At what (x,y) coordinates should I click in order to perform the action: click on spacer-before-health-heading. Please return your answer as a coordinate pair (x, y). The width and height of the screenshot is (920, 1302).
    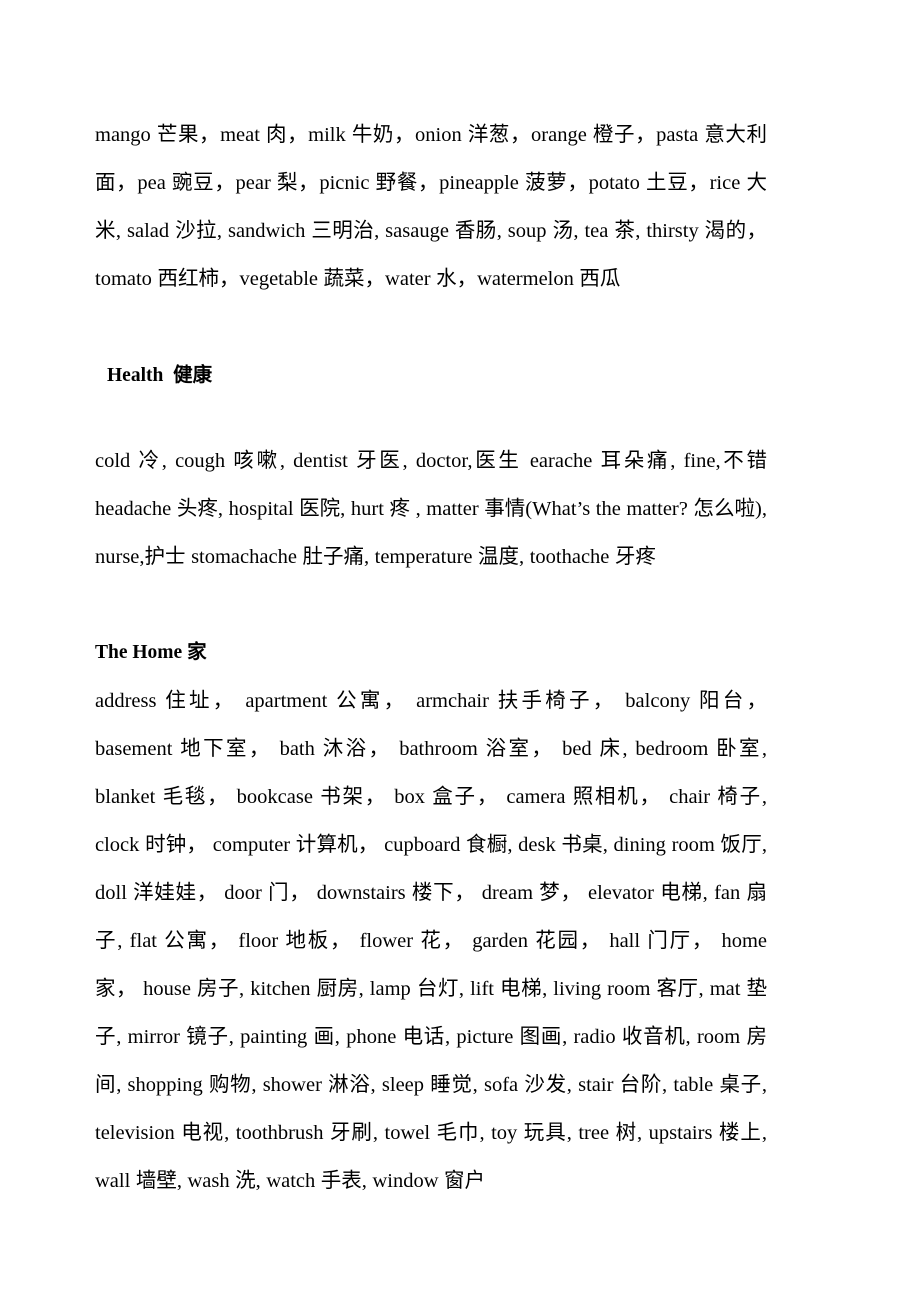
    Looking at the image, I should click on (431, 327).